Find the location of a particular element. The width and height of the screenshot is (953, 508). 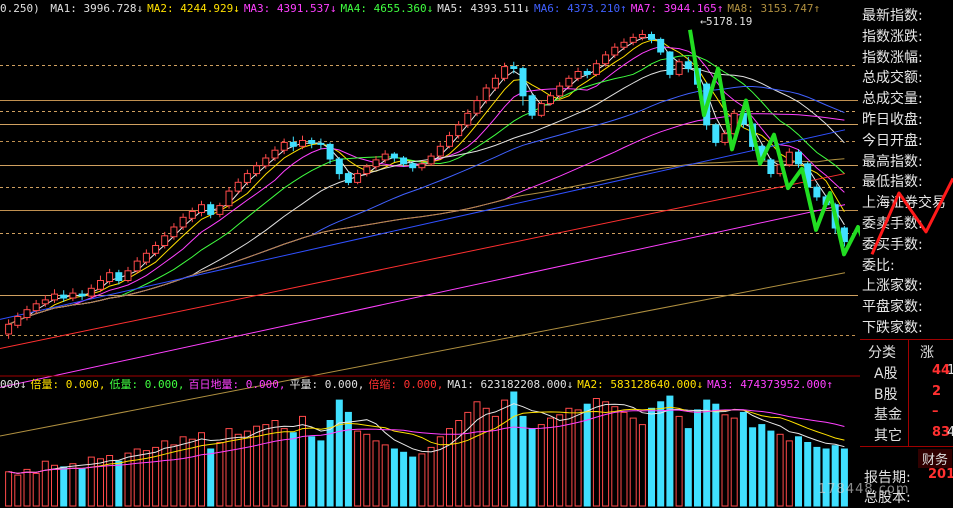

vol-indicator-1: 倍量: 0.000, is located at coordinates (68, 384).